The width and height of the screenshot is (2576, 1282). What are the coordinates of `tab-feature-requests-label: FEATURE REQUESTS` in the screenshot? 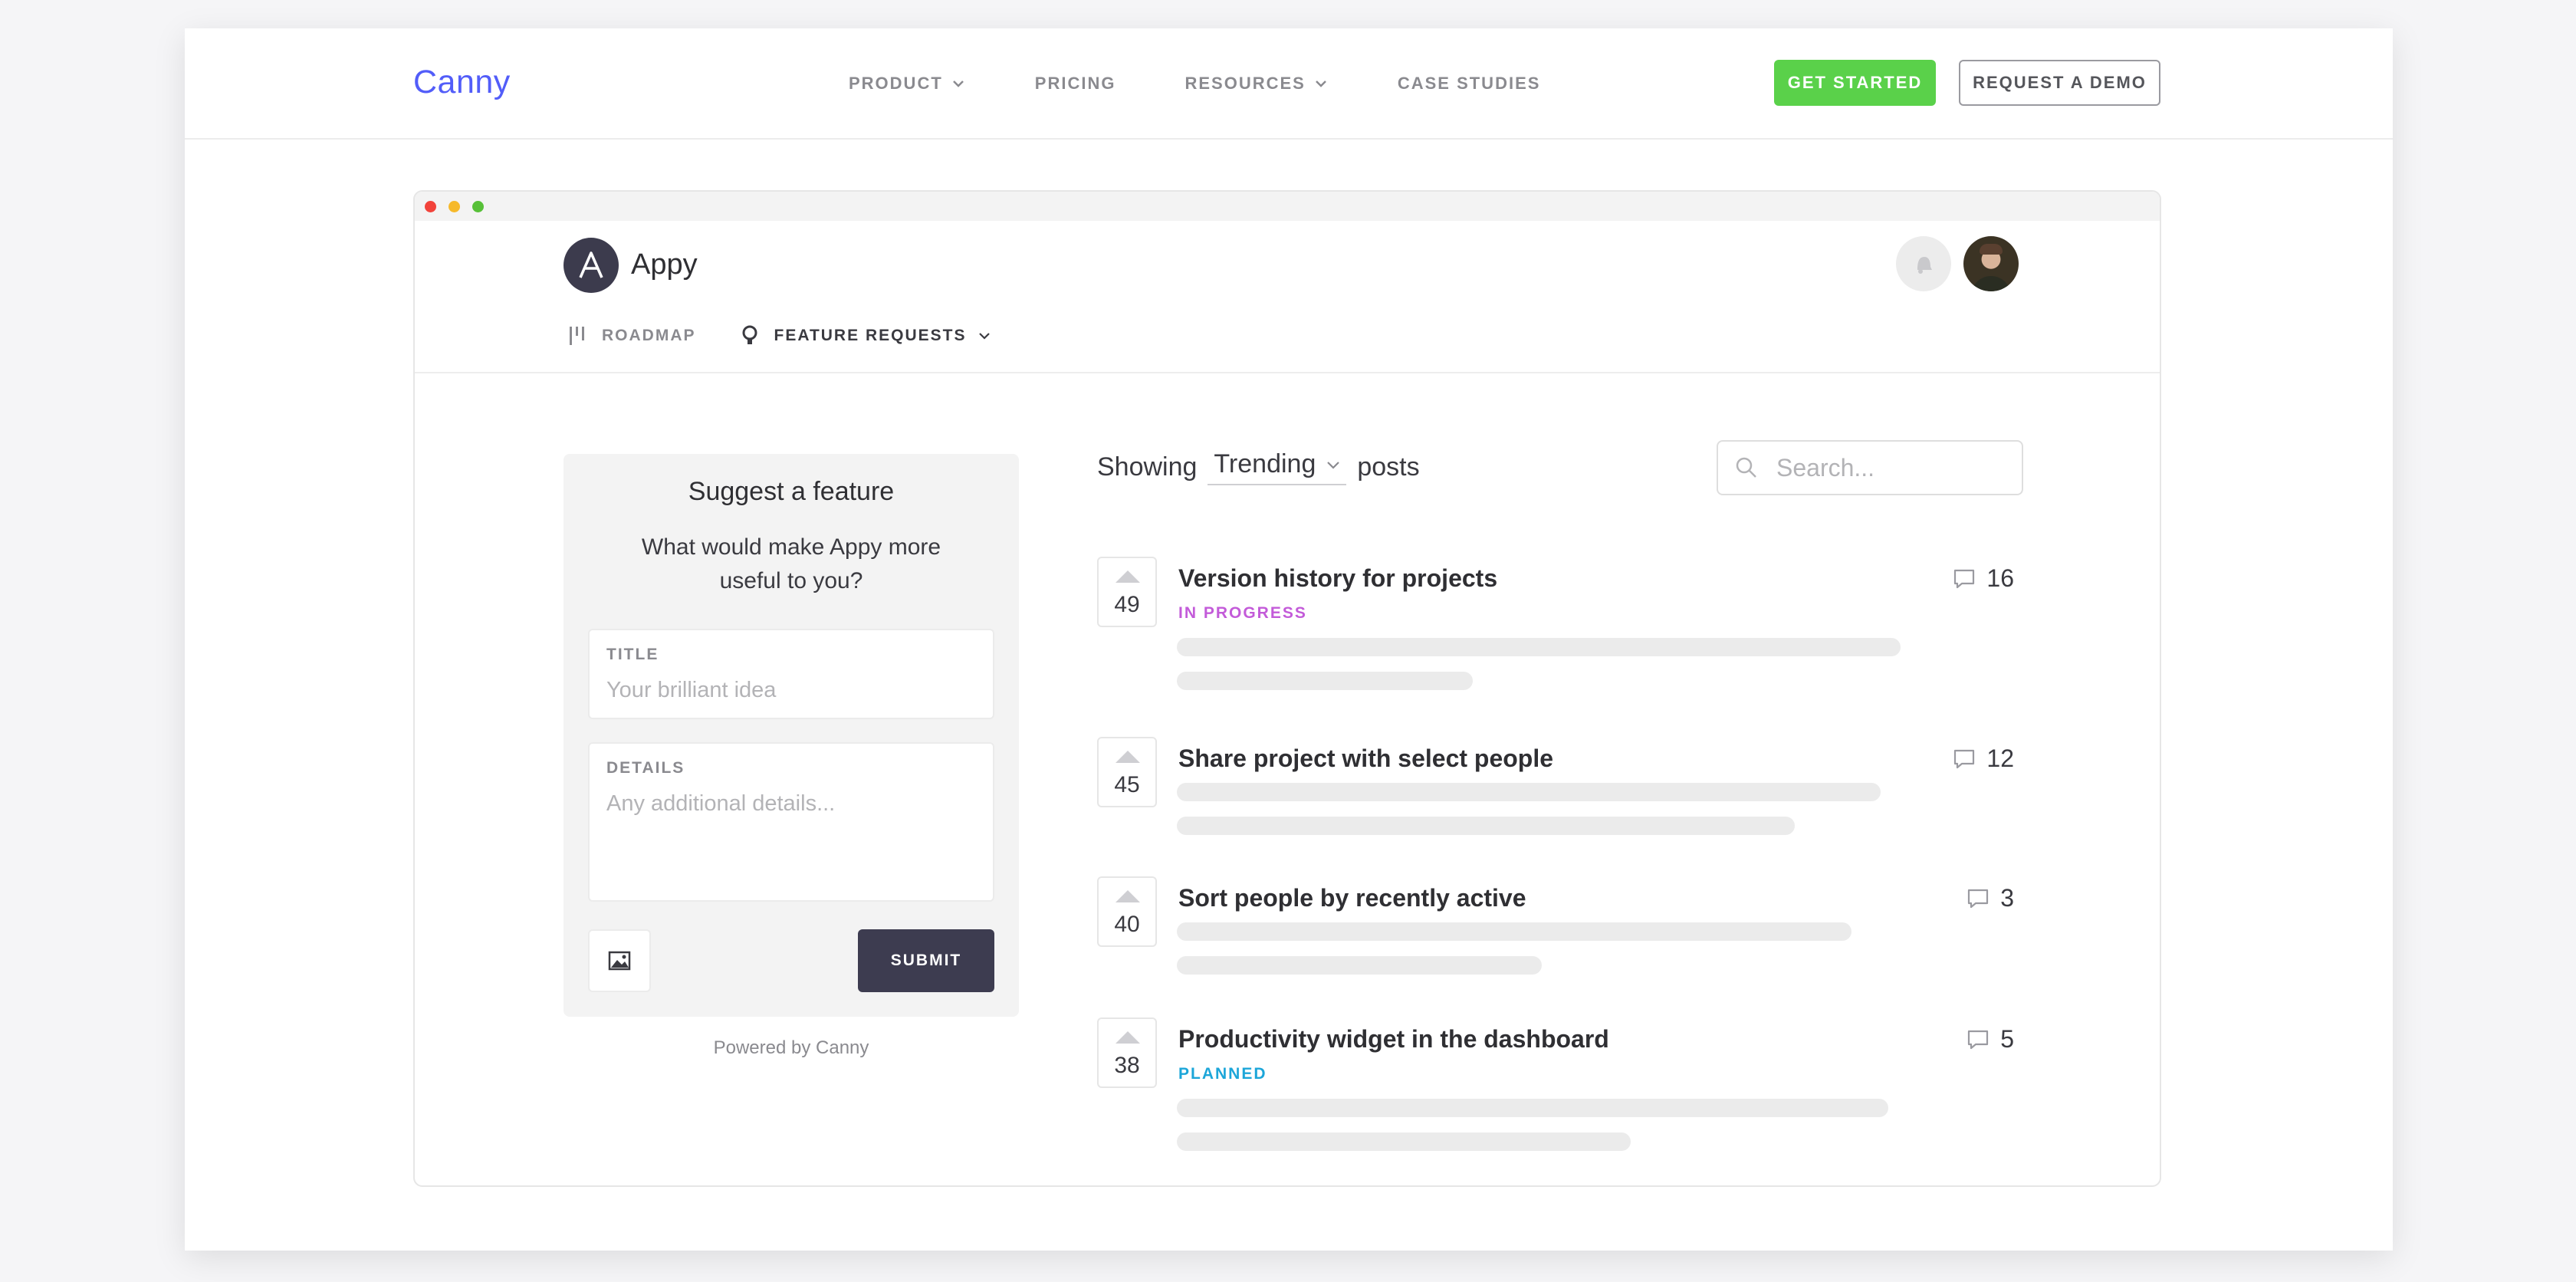 It's located at (871, 335).